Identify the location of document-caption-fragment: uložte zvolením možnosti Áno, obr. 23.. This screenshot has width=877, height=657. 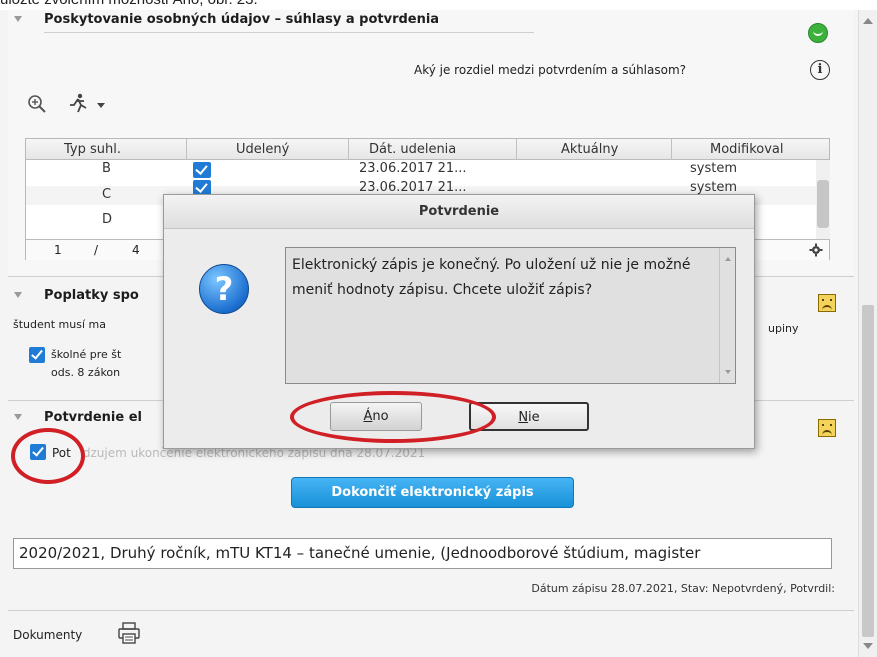
(438, 5).